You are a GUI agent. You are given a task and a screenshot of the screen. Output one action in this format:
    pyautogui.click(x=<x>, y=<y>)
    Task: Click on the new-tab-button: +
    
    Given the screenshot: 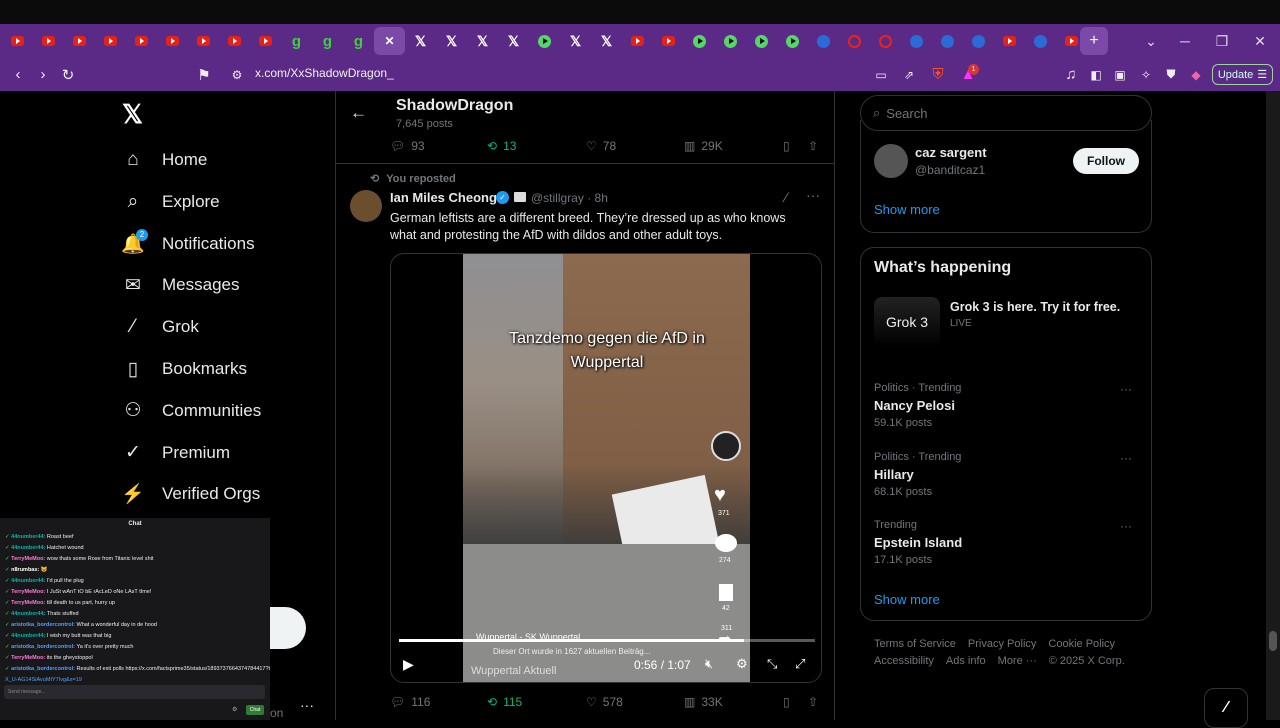 What is the action you would take?
    pyautogui.click(x=1094, y=41)
    